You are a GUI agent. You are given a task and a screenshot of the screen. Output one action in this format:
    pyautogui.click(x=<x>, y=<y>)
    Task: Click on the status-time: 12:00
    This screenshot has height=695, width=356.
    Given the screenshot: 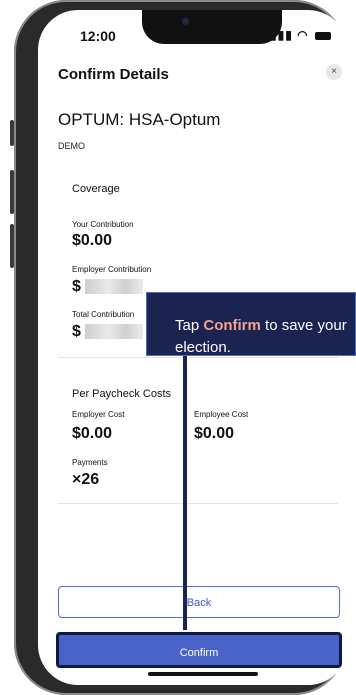 What is the action you would take?
    pyautogui.click(x=98, y=36)
    